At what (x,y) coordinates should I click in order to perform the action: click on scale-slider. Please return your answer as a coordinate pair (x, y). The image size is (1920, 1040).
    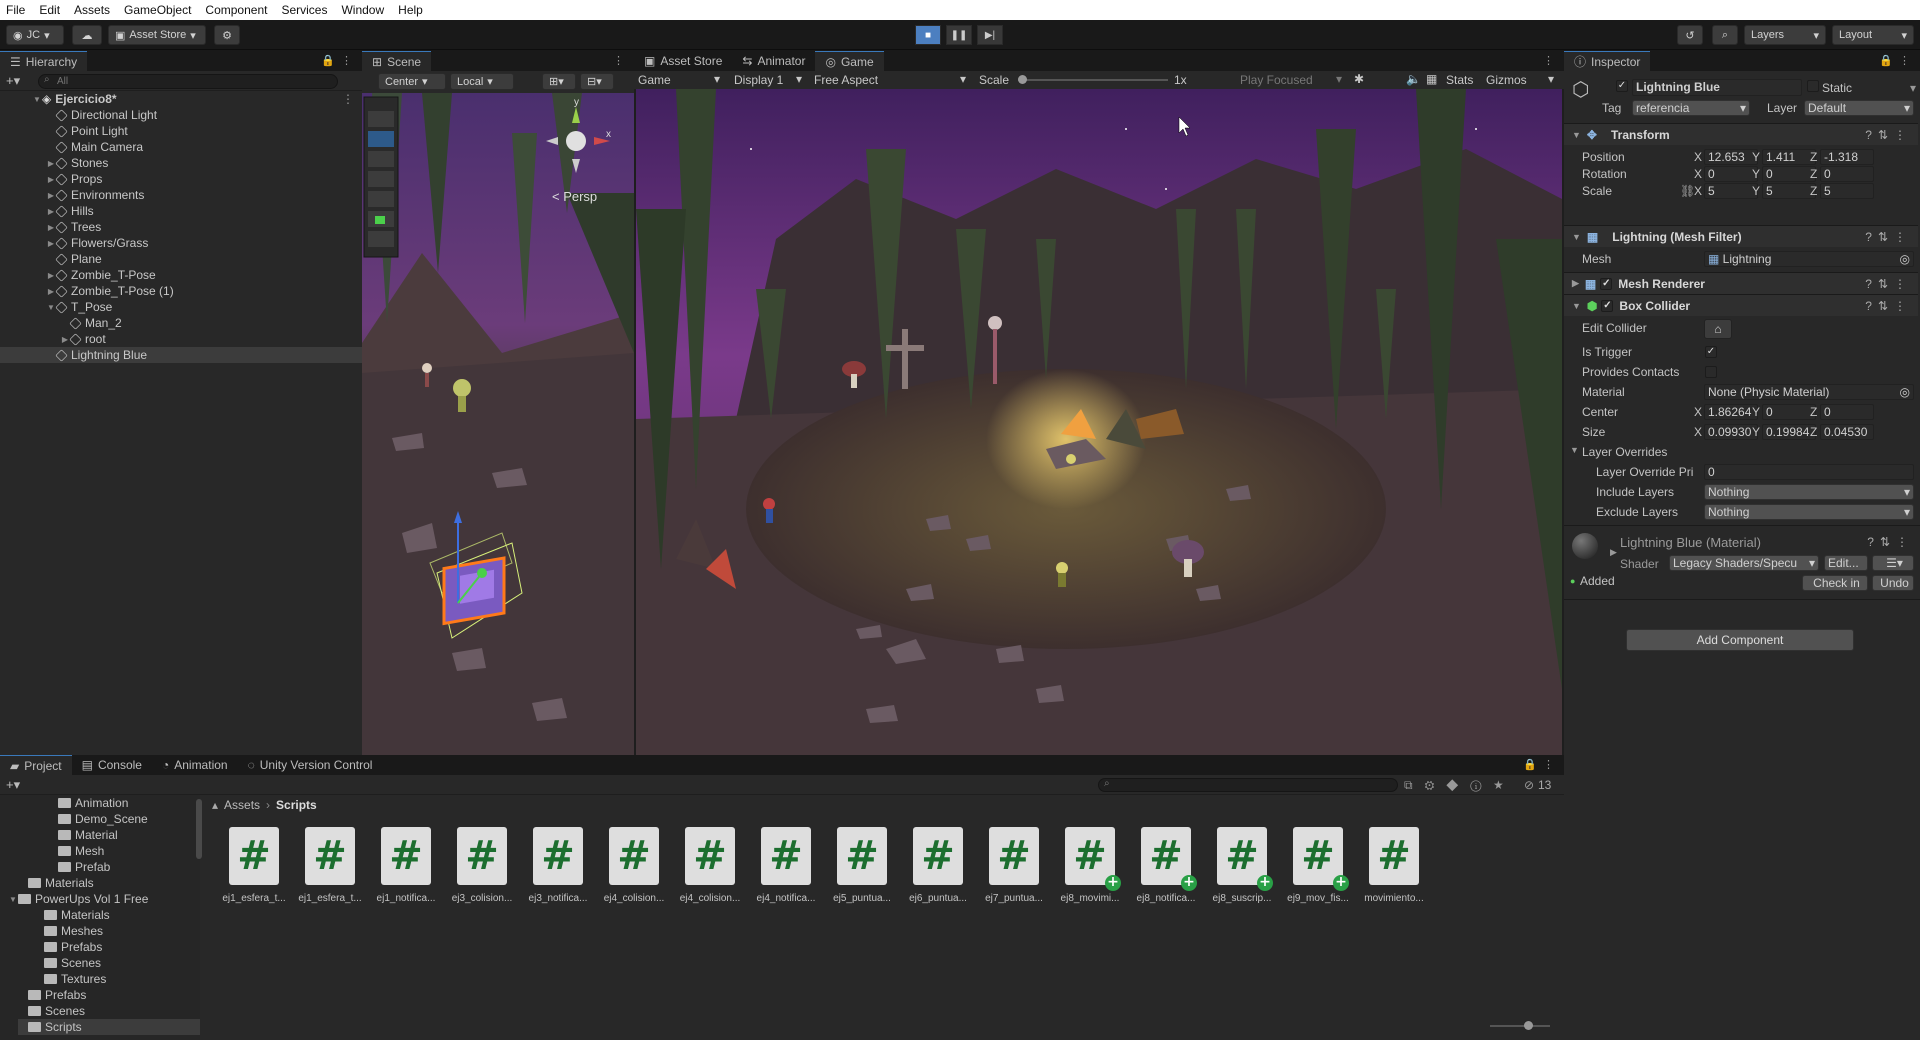
    Looking at the image, I should click on (1093, 79).